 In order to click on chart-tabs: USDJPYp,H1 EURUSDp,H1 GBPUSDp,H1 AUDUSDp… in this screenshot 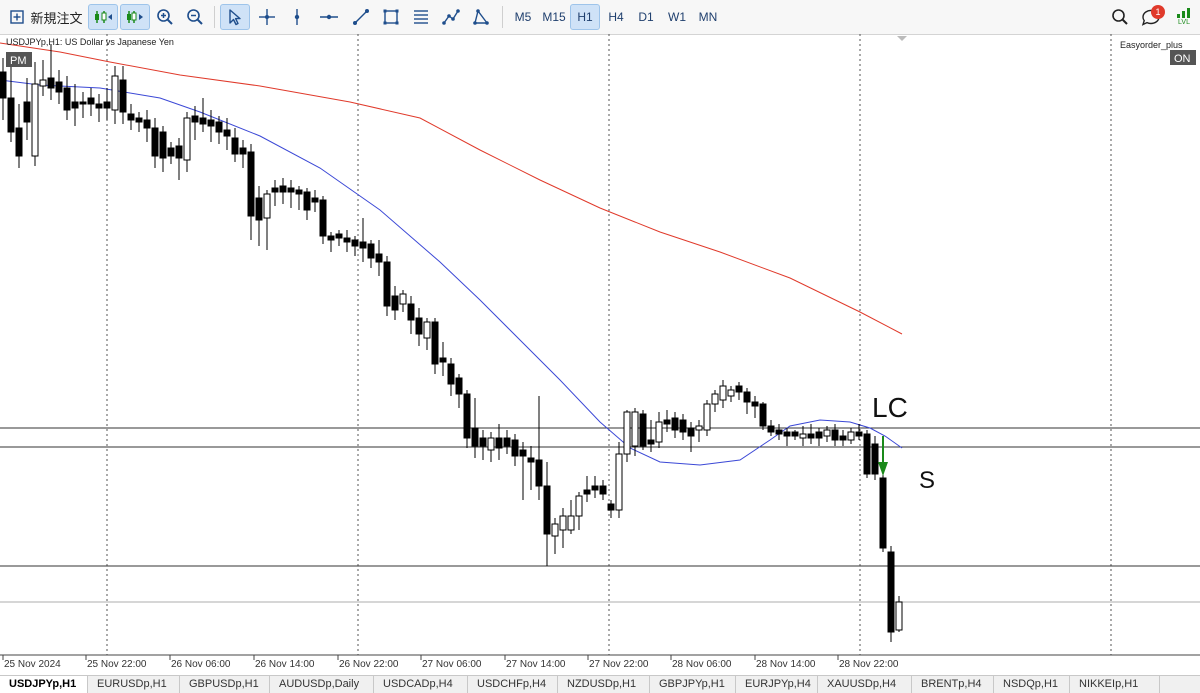, I will do `click(600, 684)`.